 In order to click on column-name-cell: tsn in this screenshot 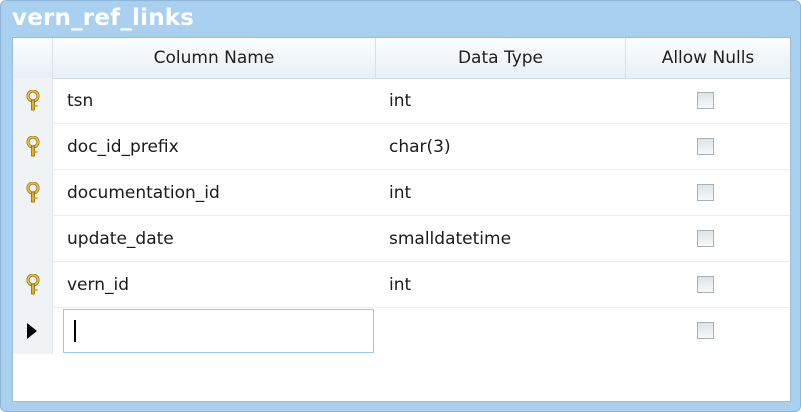, I will do `click(217, 101)`.